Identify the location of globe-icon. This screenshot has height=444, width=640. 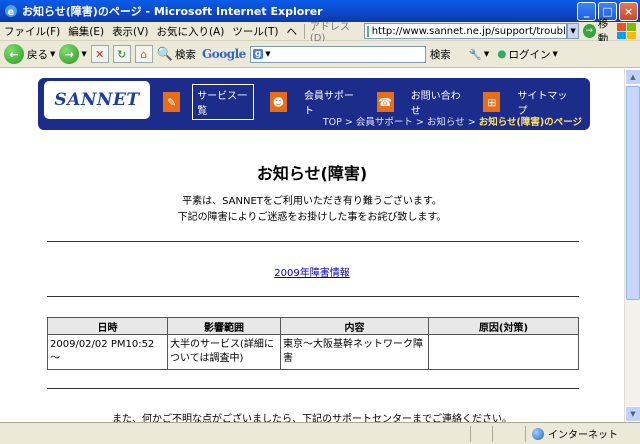
(538, 433).